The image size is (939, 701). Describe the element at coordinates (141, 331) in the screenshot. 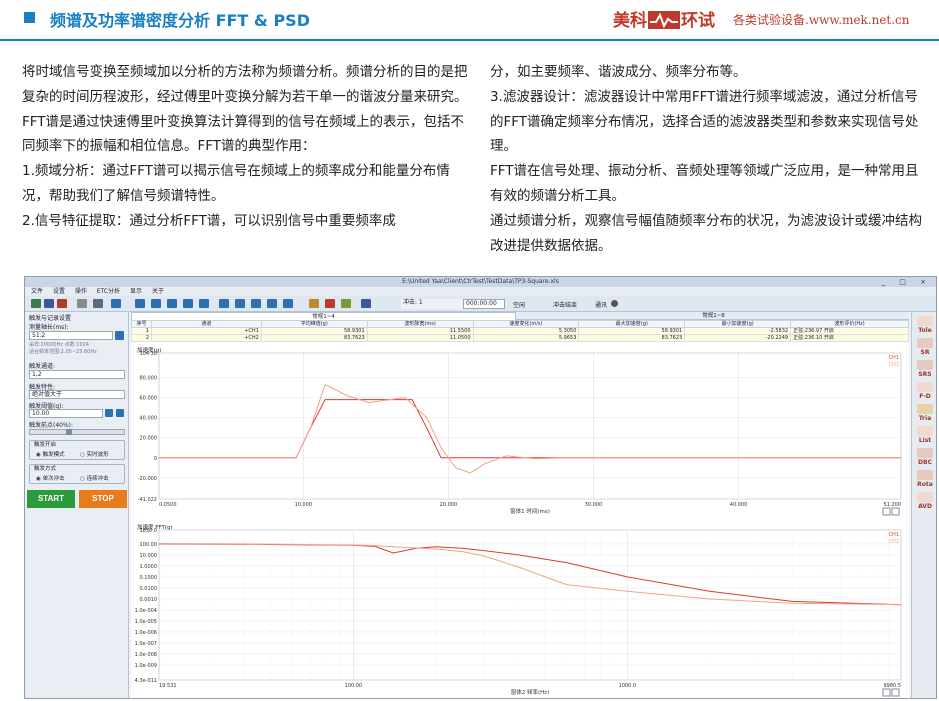

I see `cell: 1` at that location.